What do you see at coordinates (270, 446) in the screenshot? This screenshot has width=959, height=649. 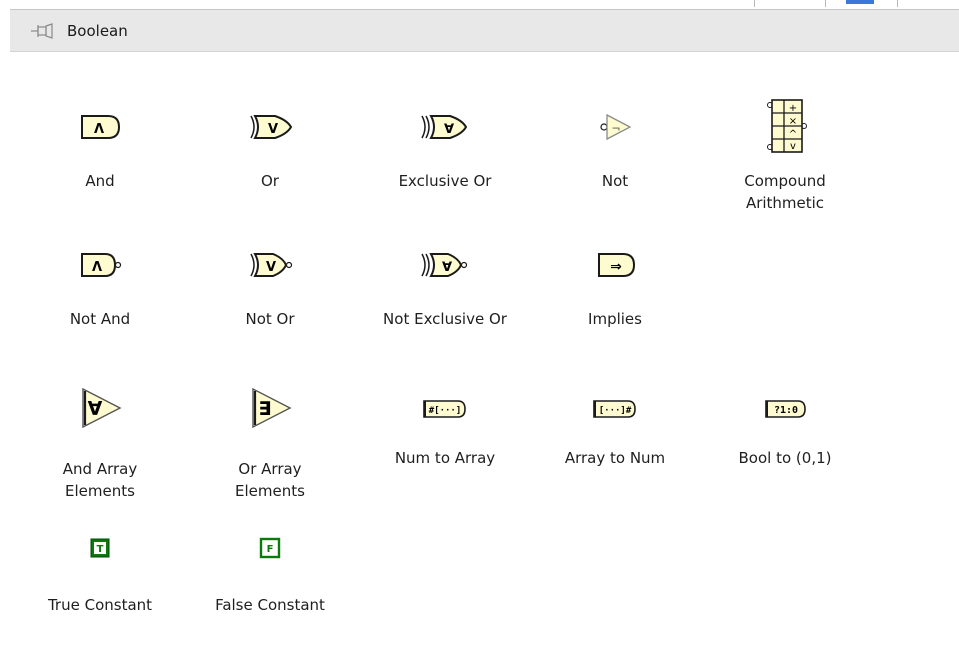 I see `palette-item-or-array-elements: ∃ Or Array Elements` at bounding box center [270, 446].